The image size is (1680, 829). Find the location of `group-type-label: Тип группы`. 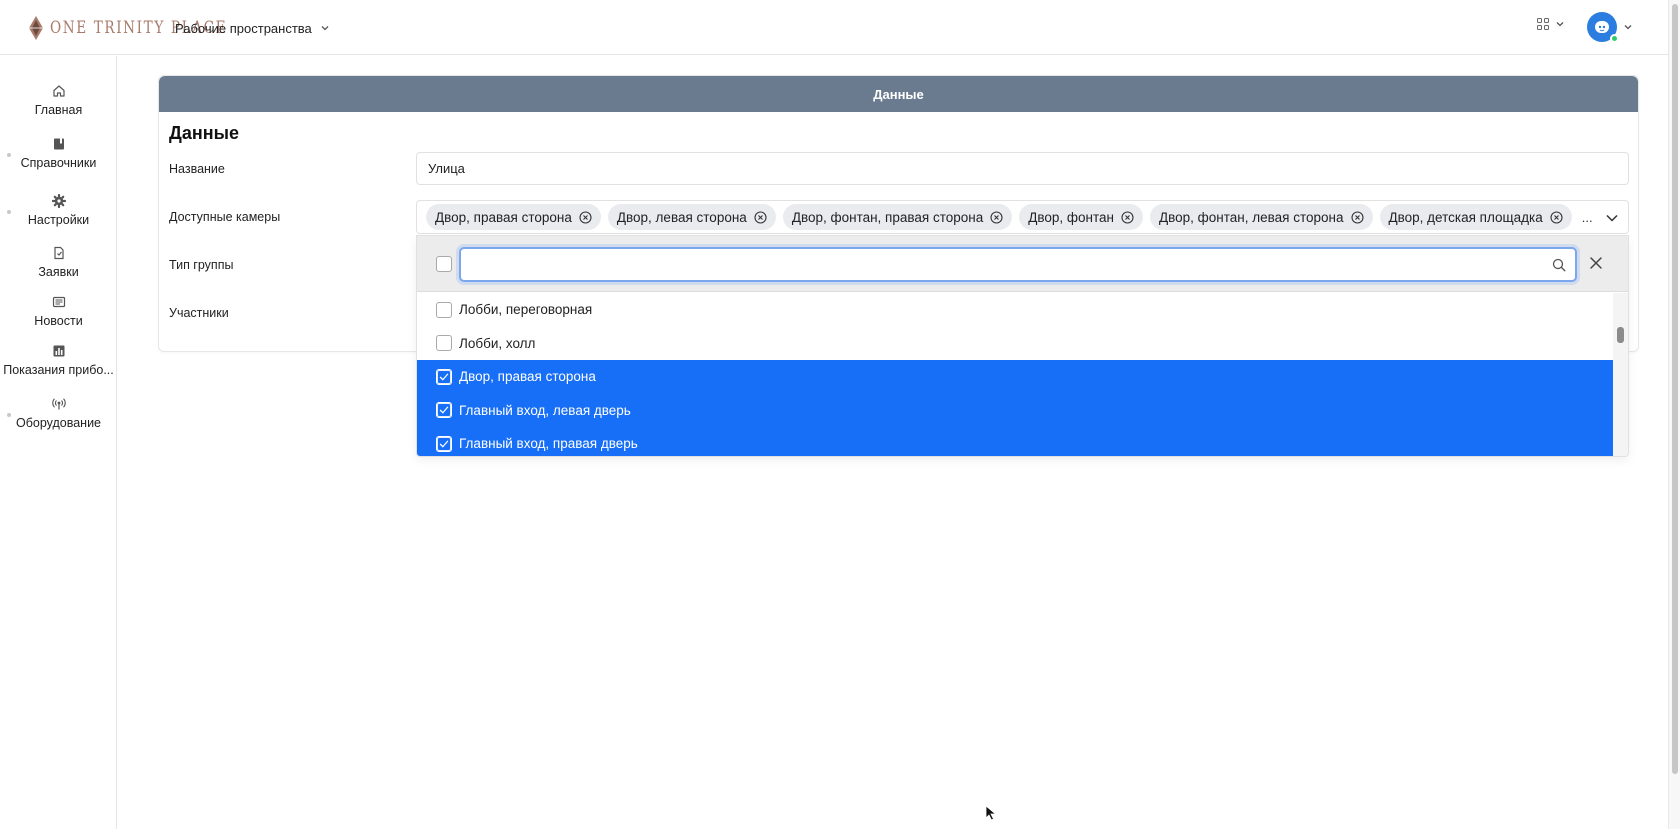

group-type-label: Тип группы is located at coordinates (201, 265).